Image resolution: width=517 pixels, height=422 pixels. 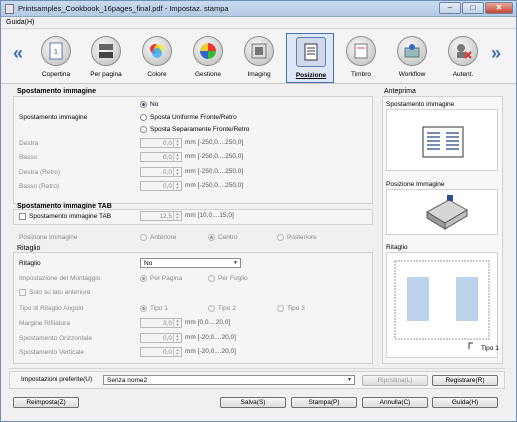 I want to click on preview-header: Anteprima, so click(x=400, y=91).